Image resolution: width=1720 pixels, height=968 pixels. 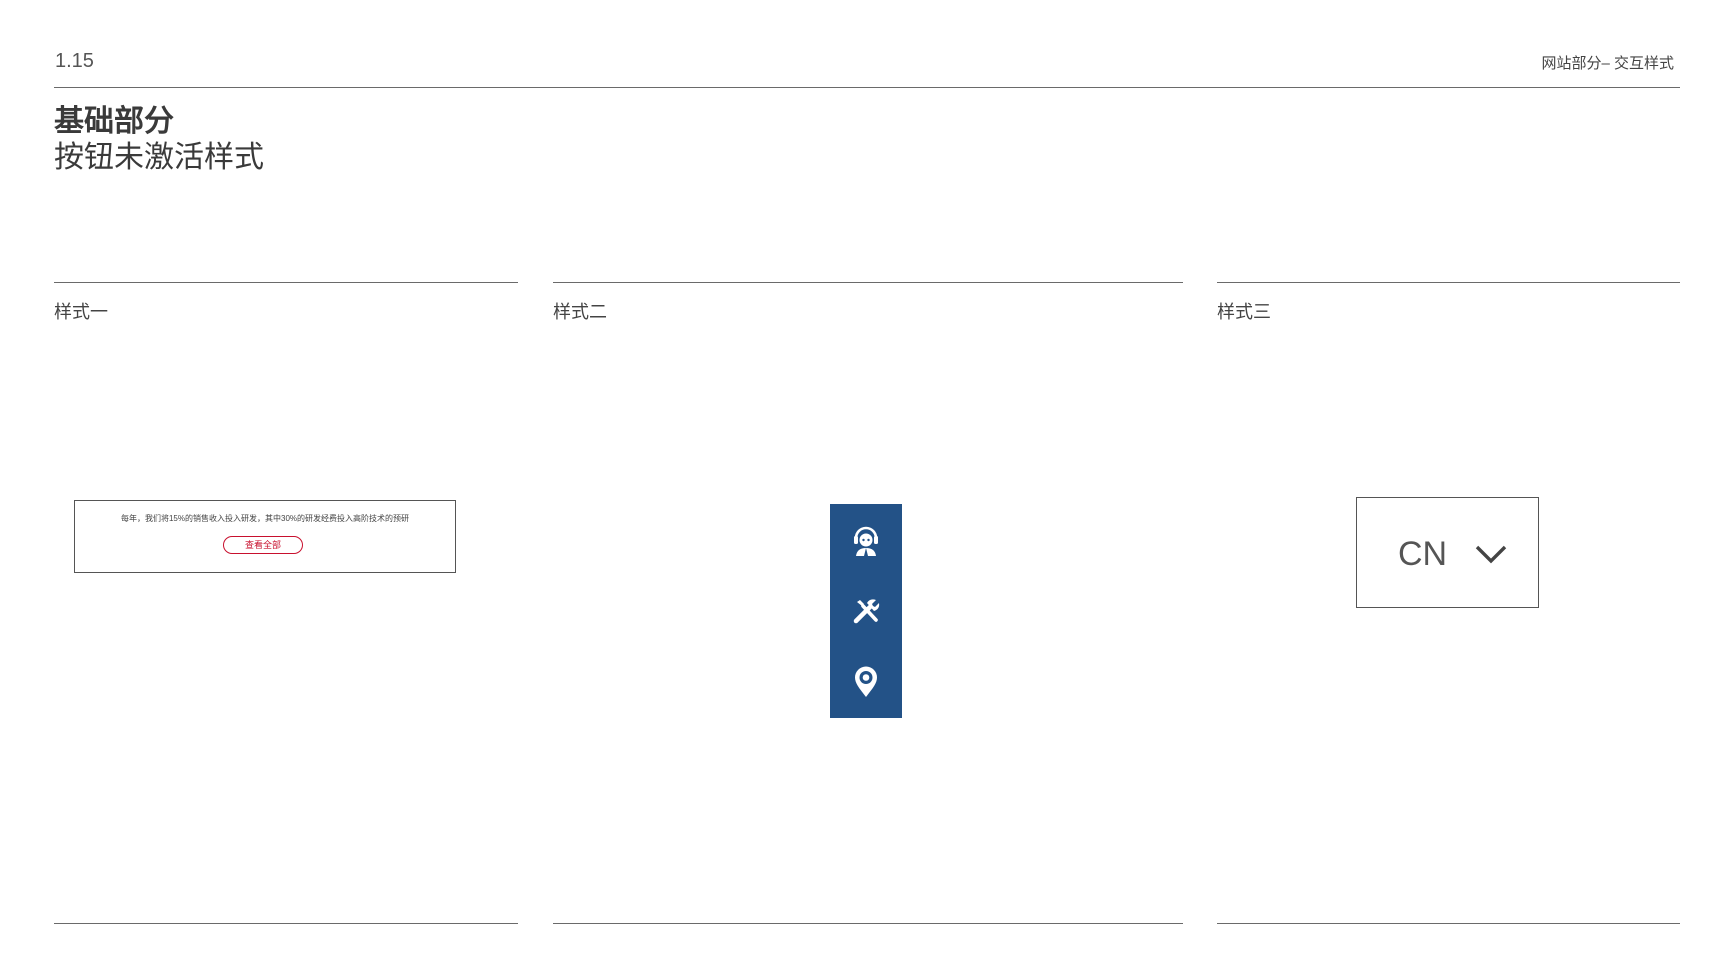 I want to click on section-label: 网站部分– 交互样式, so click(x=1607, y=63).